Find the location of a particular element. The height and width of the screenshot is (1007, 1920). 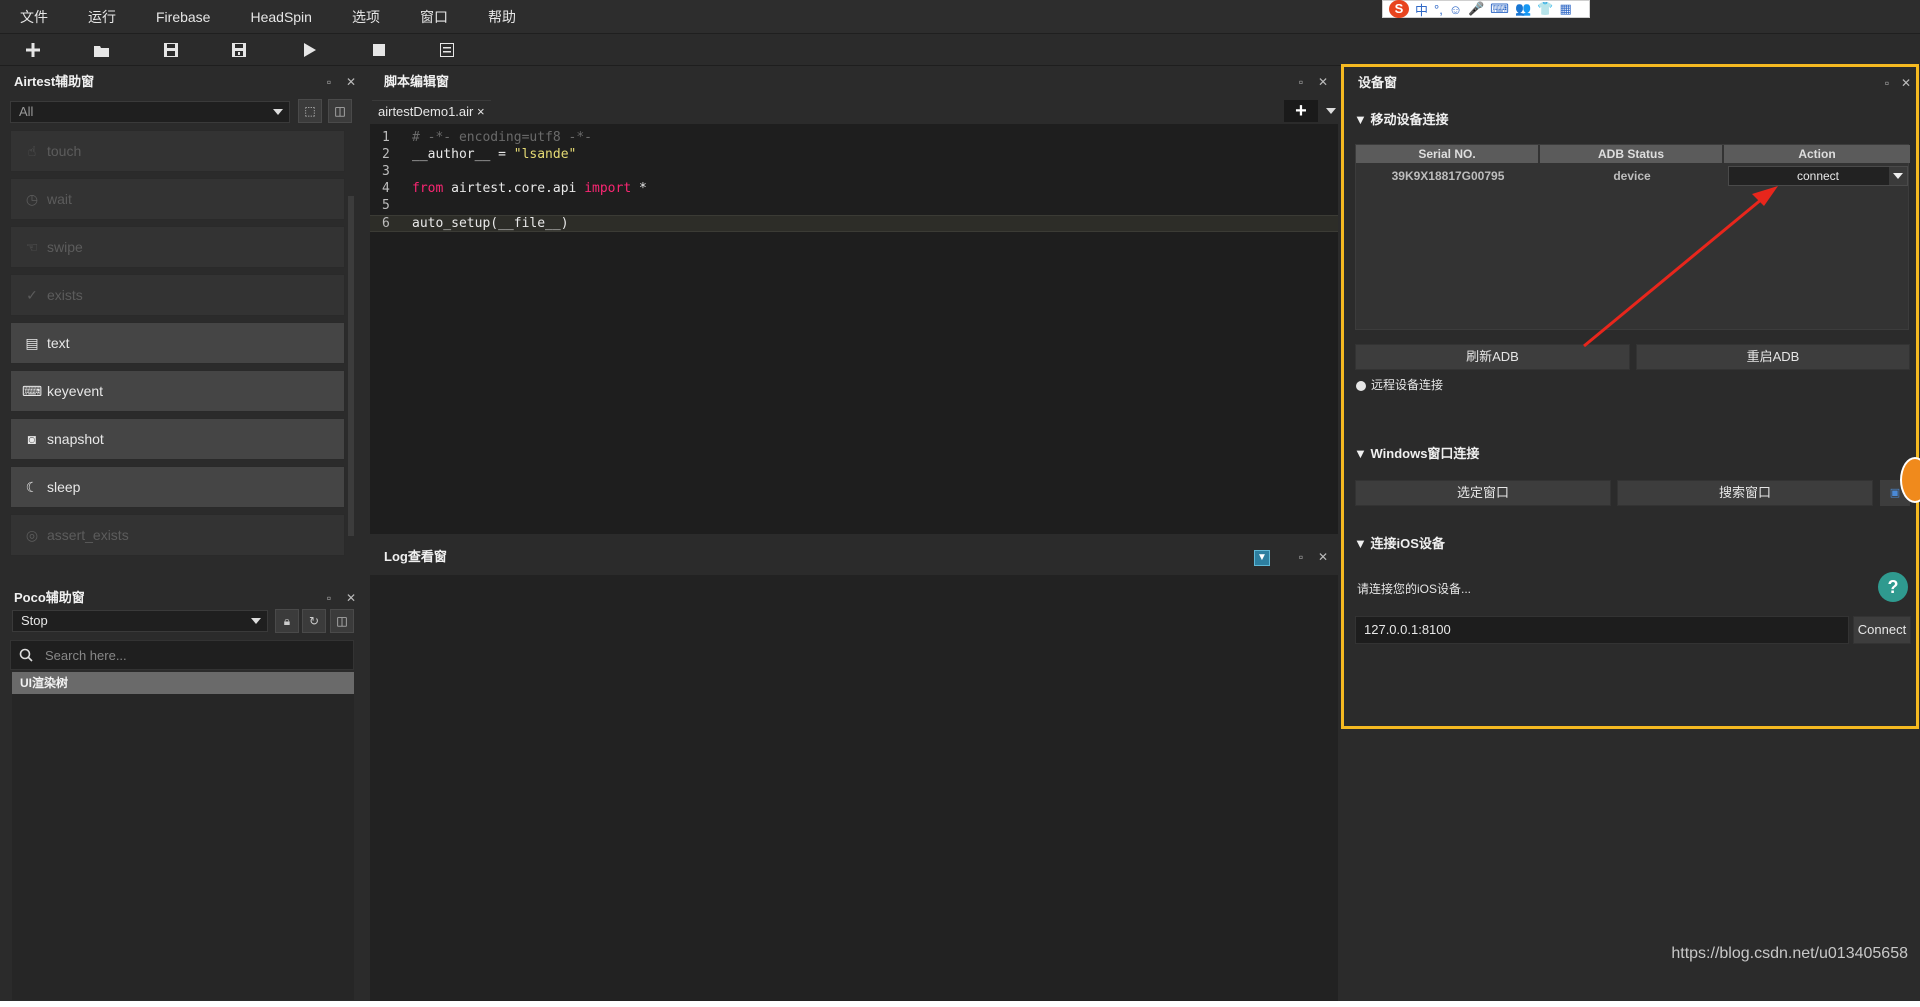

tab-airtestdemo1: airtestDemo1.air × is located at coordinates (431, 111).